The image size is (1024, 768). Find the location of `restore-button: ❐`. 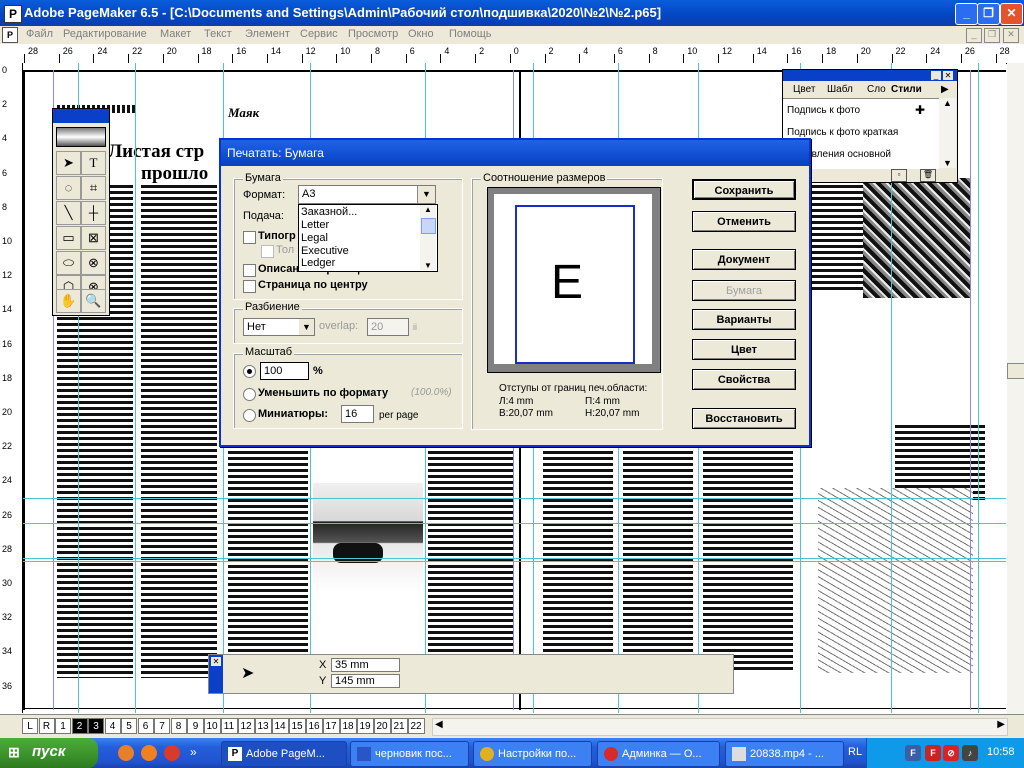

restore-button: ❐ is located at coordinates (988, 14).